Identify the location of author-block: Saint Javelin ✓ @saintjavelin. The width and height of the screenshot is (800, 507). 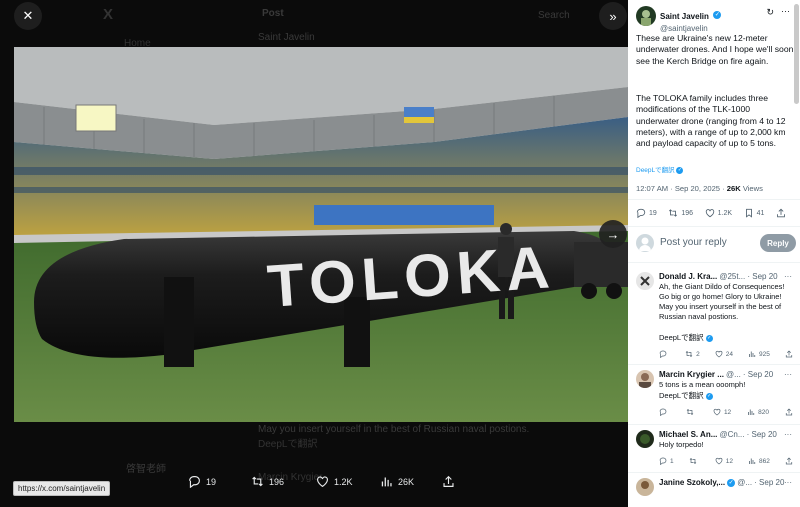
(691, 19).